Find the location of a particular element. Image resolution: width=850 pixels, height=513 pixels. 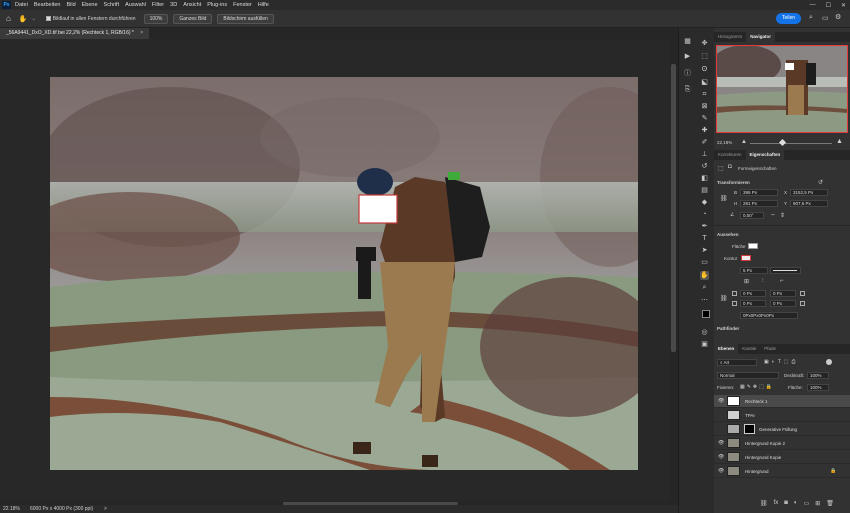

type-tool-icon: T is located at coordinates (704, 238).